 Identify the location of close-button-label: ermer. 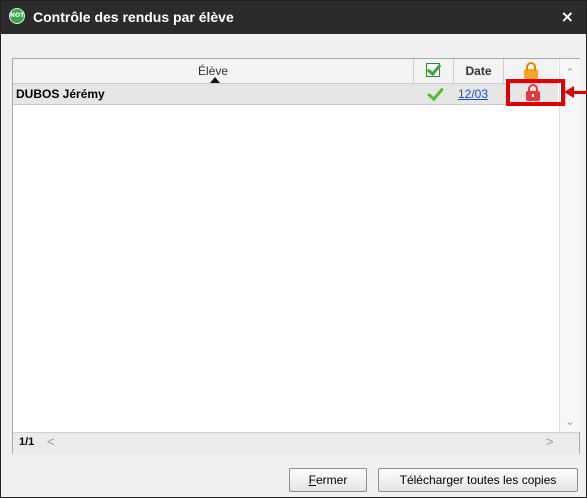
(332, 480).